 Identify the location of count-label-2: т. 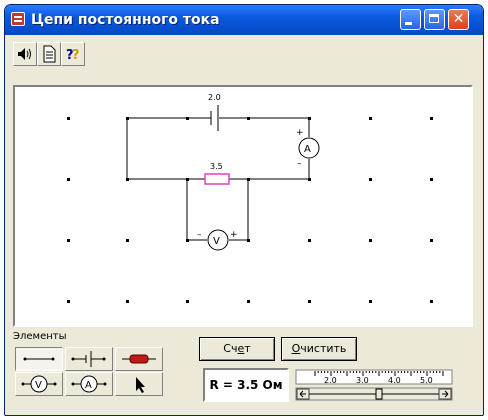
(247, 348).